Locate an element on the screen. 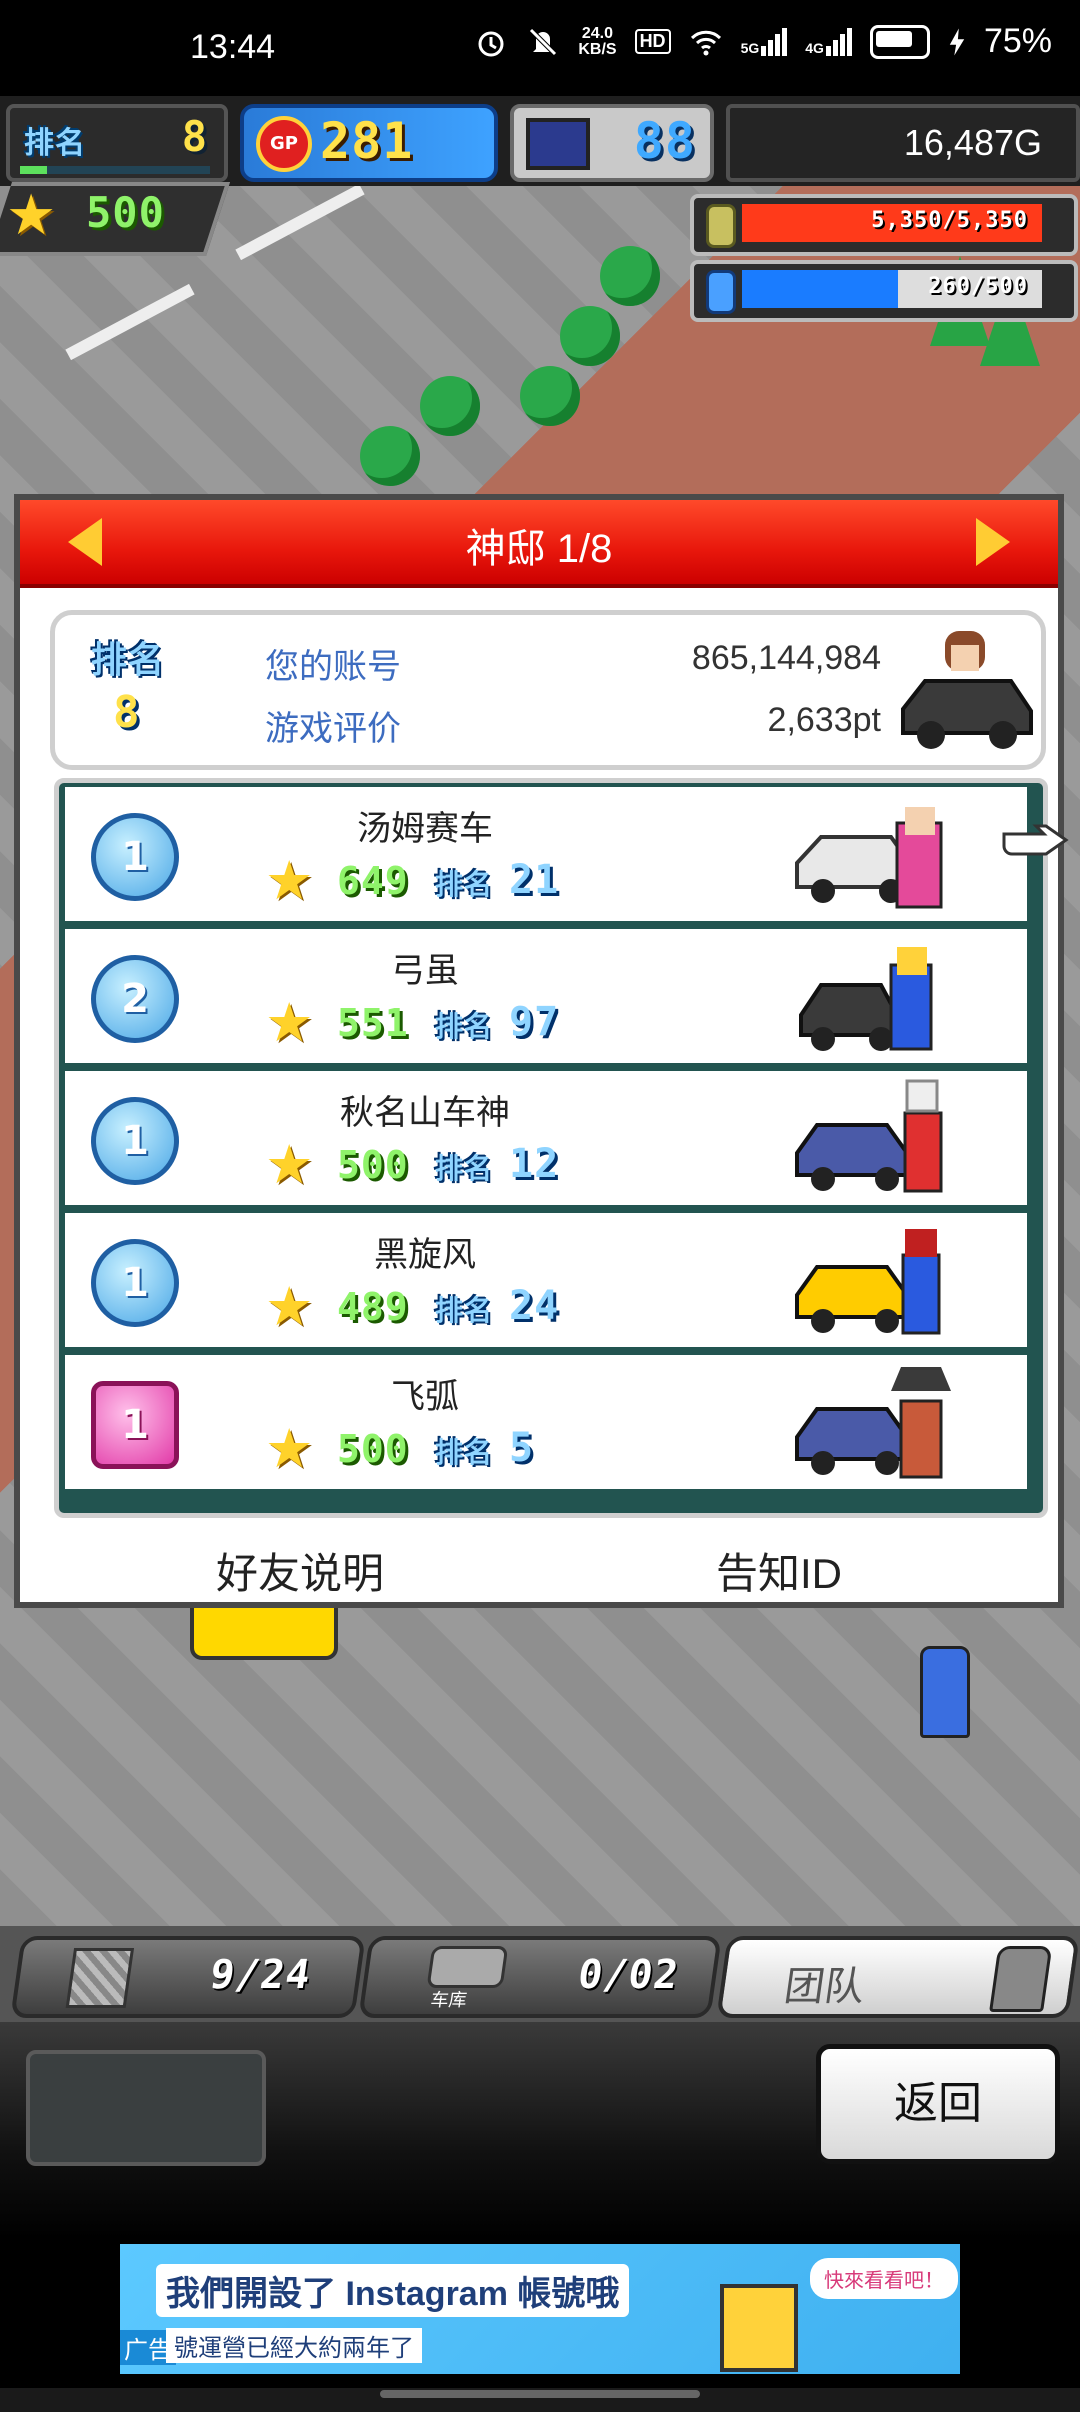 The width and height of the screenshot is (1080, 2412). gp-value: 281 is located at coordinates (367, 141).